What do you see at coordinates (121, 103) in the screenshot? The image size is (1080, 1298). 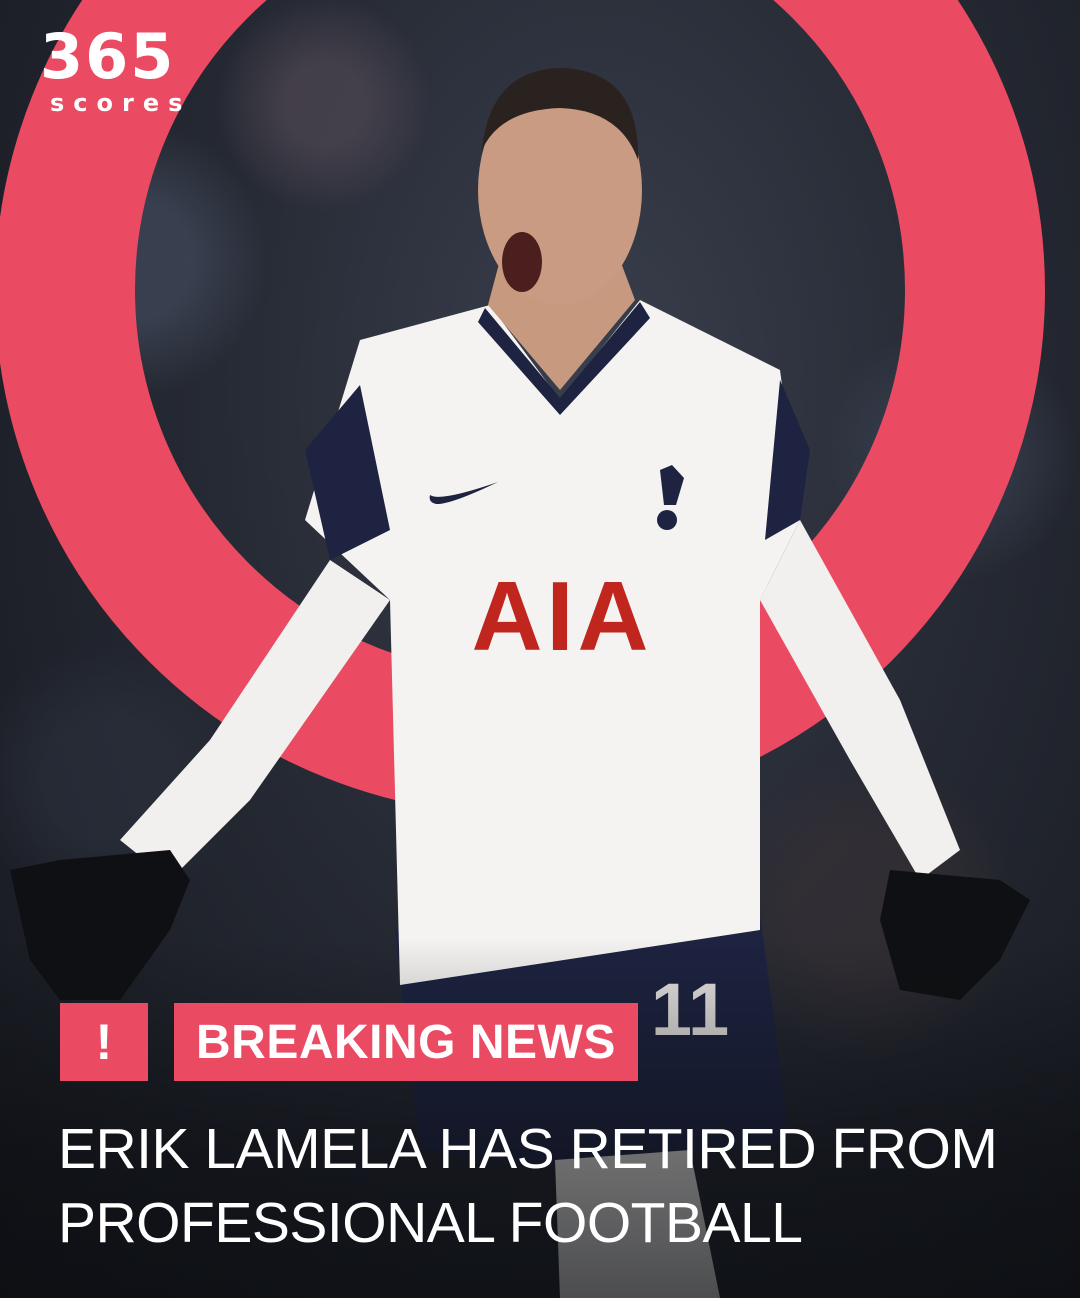 I see `logo-wordmark: scores` at bounding box center [121, 103].